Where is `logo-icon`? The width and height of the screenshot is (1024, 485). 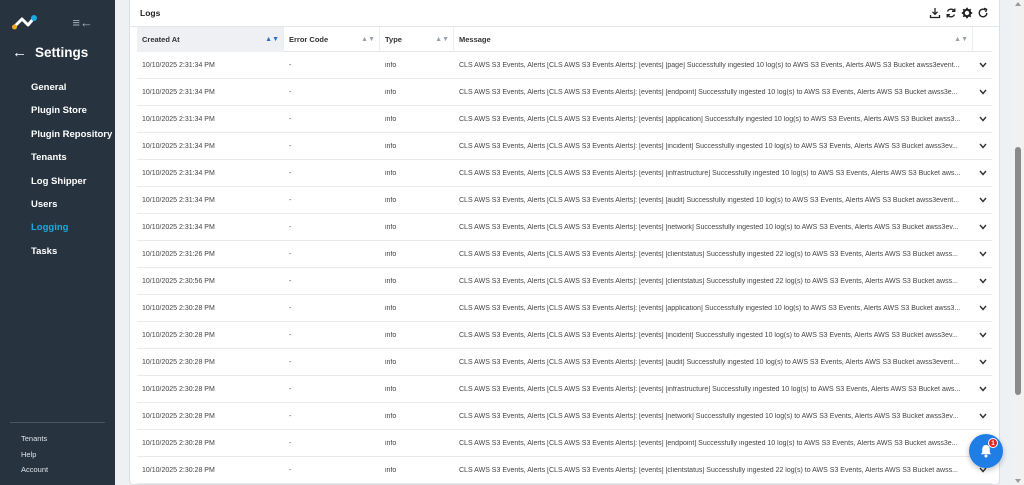
logo-icon is located at coordinates (25, 22).